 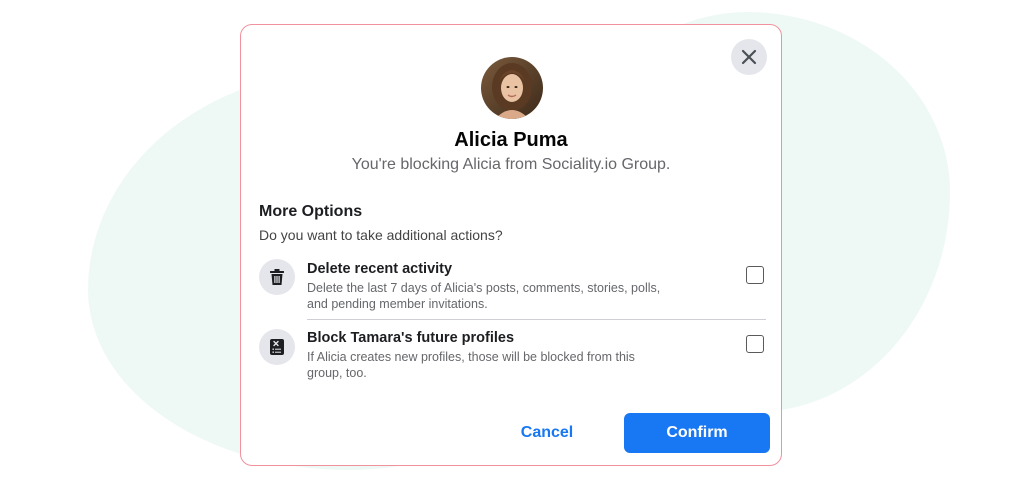 I want to click on block-profiles-checkbox, so click(x=755, y=344).